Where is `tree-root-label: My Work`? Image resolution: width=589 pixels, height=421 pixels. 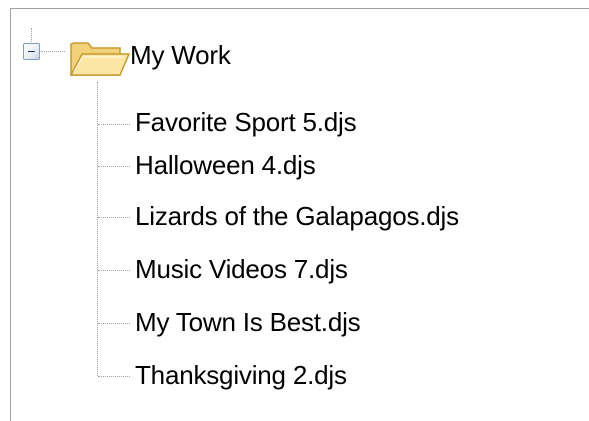
tree-root-label: My Work is located at coordinates (180, 55).